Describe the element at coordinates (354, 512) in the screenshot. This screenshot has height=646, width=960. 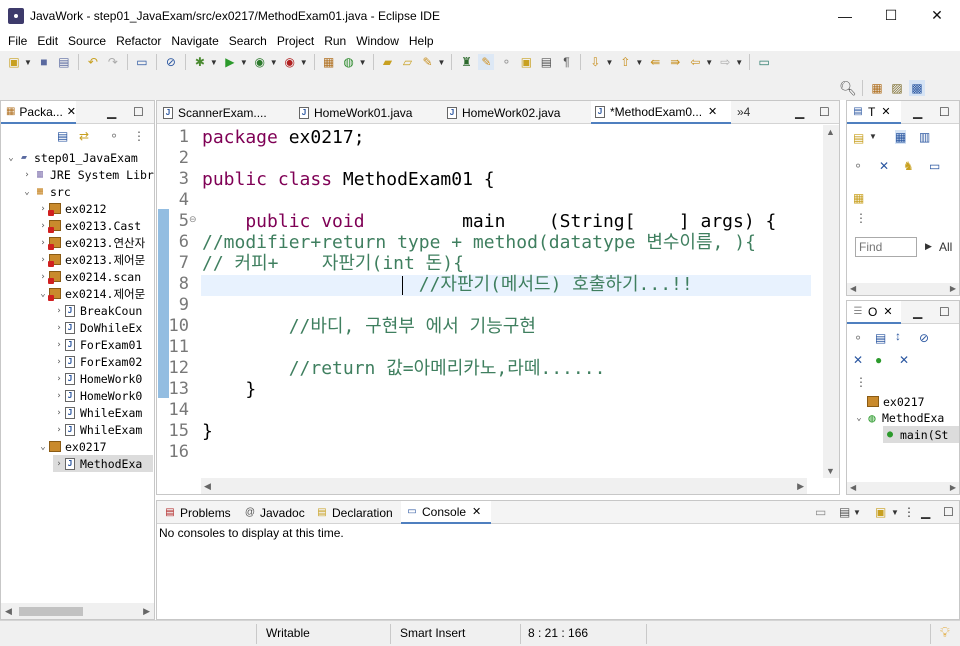
I see `tab-declaration: ▤ Declaration` at that location.